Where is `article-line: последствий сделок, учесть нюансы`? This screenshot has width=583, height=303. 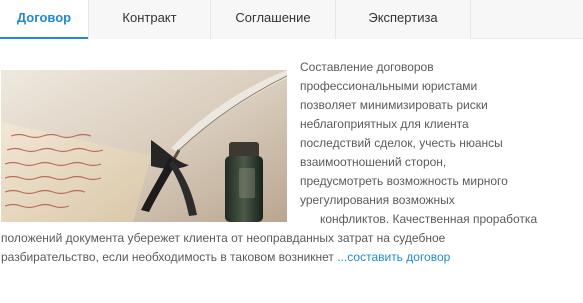 article-line: последствий сделок, учесть нюансы is located at coordinates (401, 143).